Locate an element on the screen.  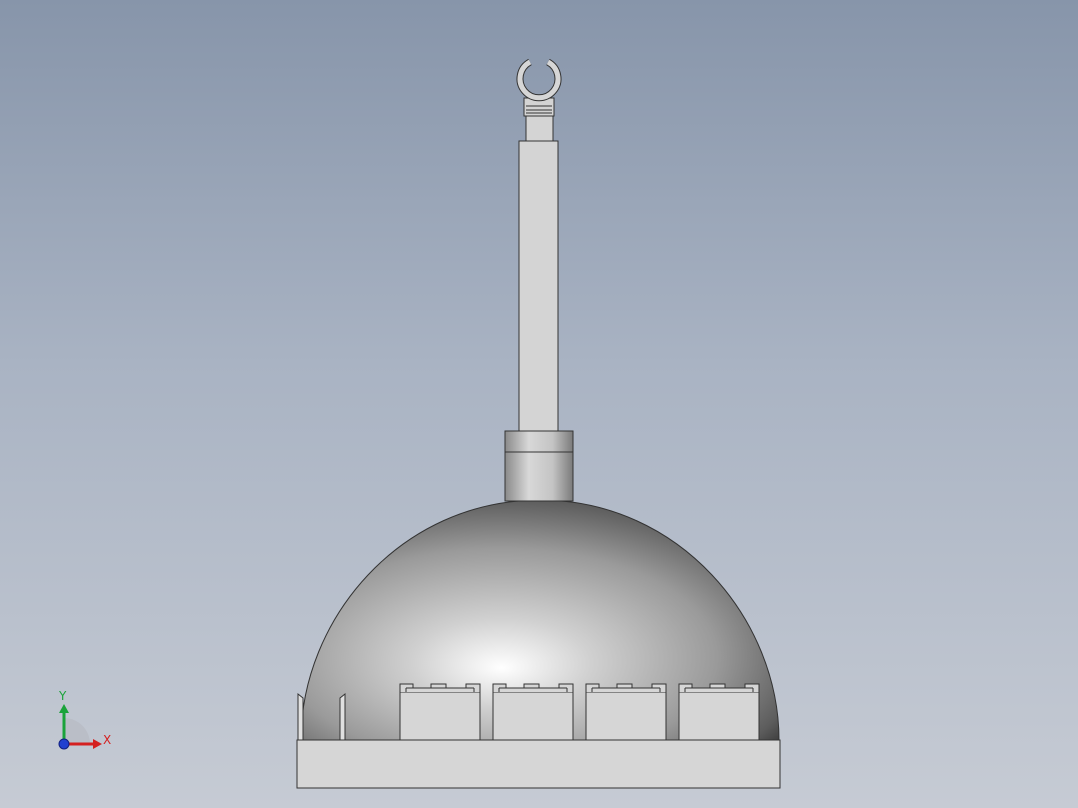
y-axis-arrow-icon is located at coordinates (64, 708).